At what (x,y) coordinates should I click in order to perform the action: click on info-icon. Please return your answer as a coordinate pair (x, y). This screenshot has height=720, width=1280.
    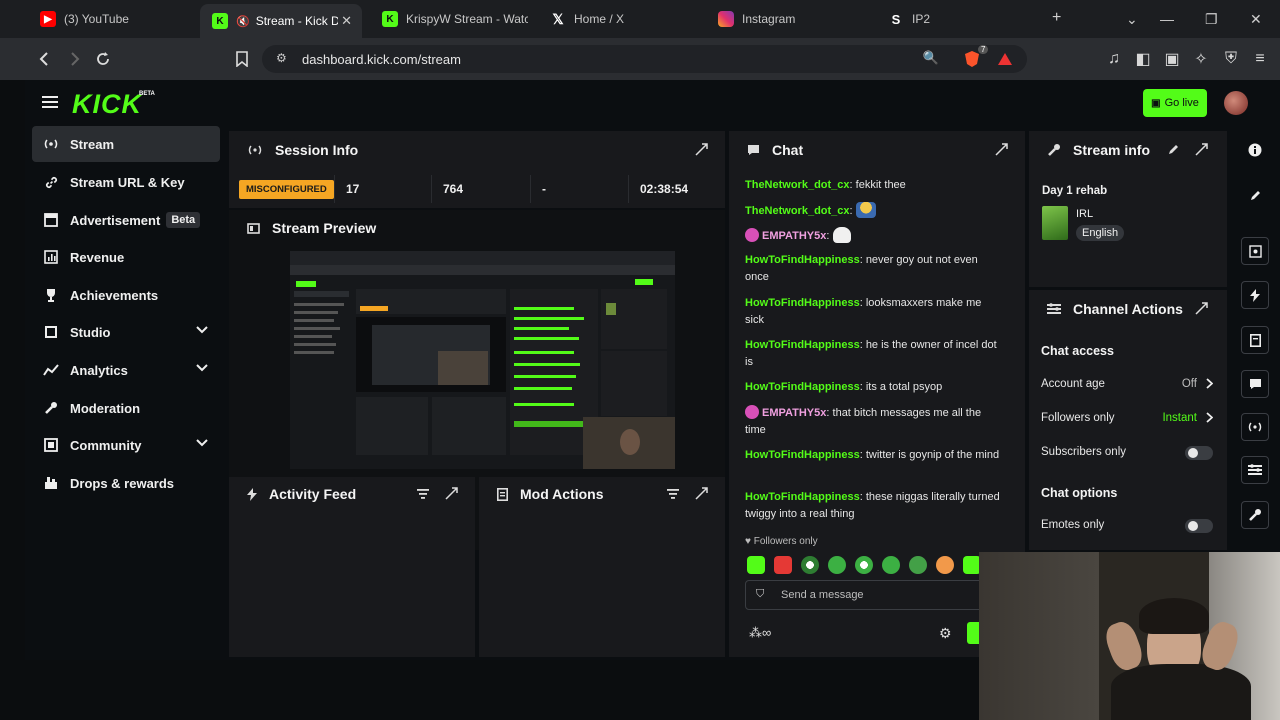
    Looking at the image, I should click on (1255, 150).